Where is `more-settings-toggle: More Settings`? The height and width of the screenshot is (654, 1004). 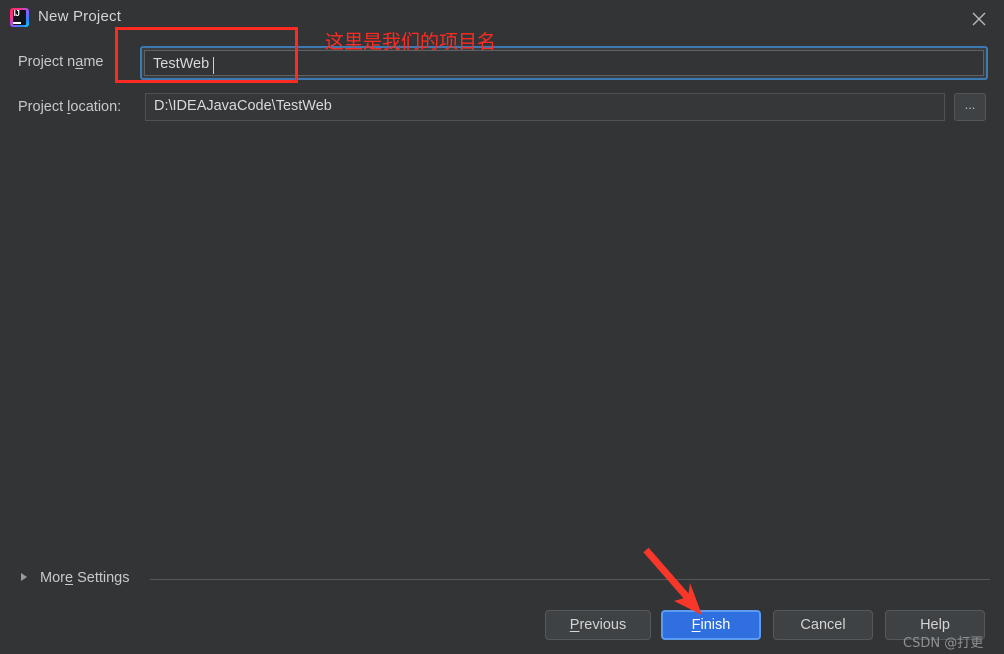
more-settings-toggle: More Settings is located at coordinates (504, 580).